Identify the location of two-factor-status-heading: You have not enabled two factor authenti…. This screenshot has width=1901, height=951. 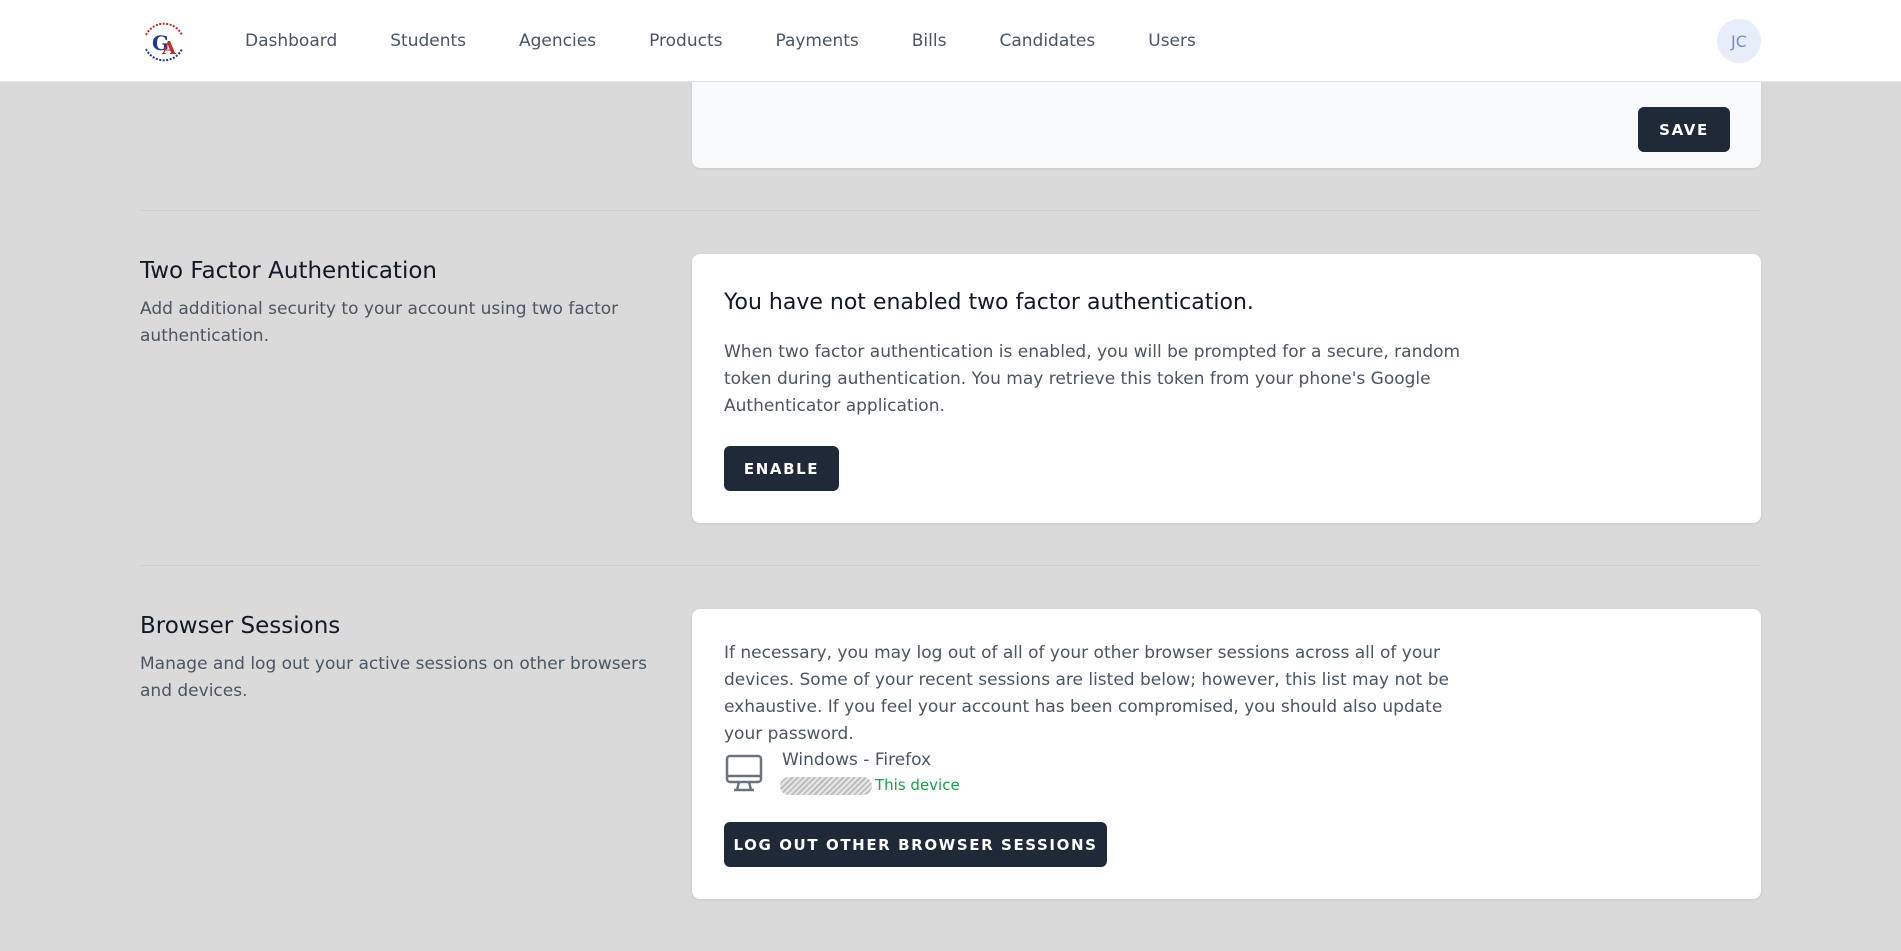
(989, 302).